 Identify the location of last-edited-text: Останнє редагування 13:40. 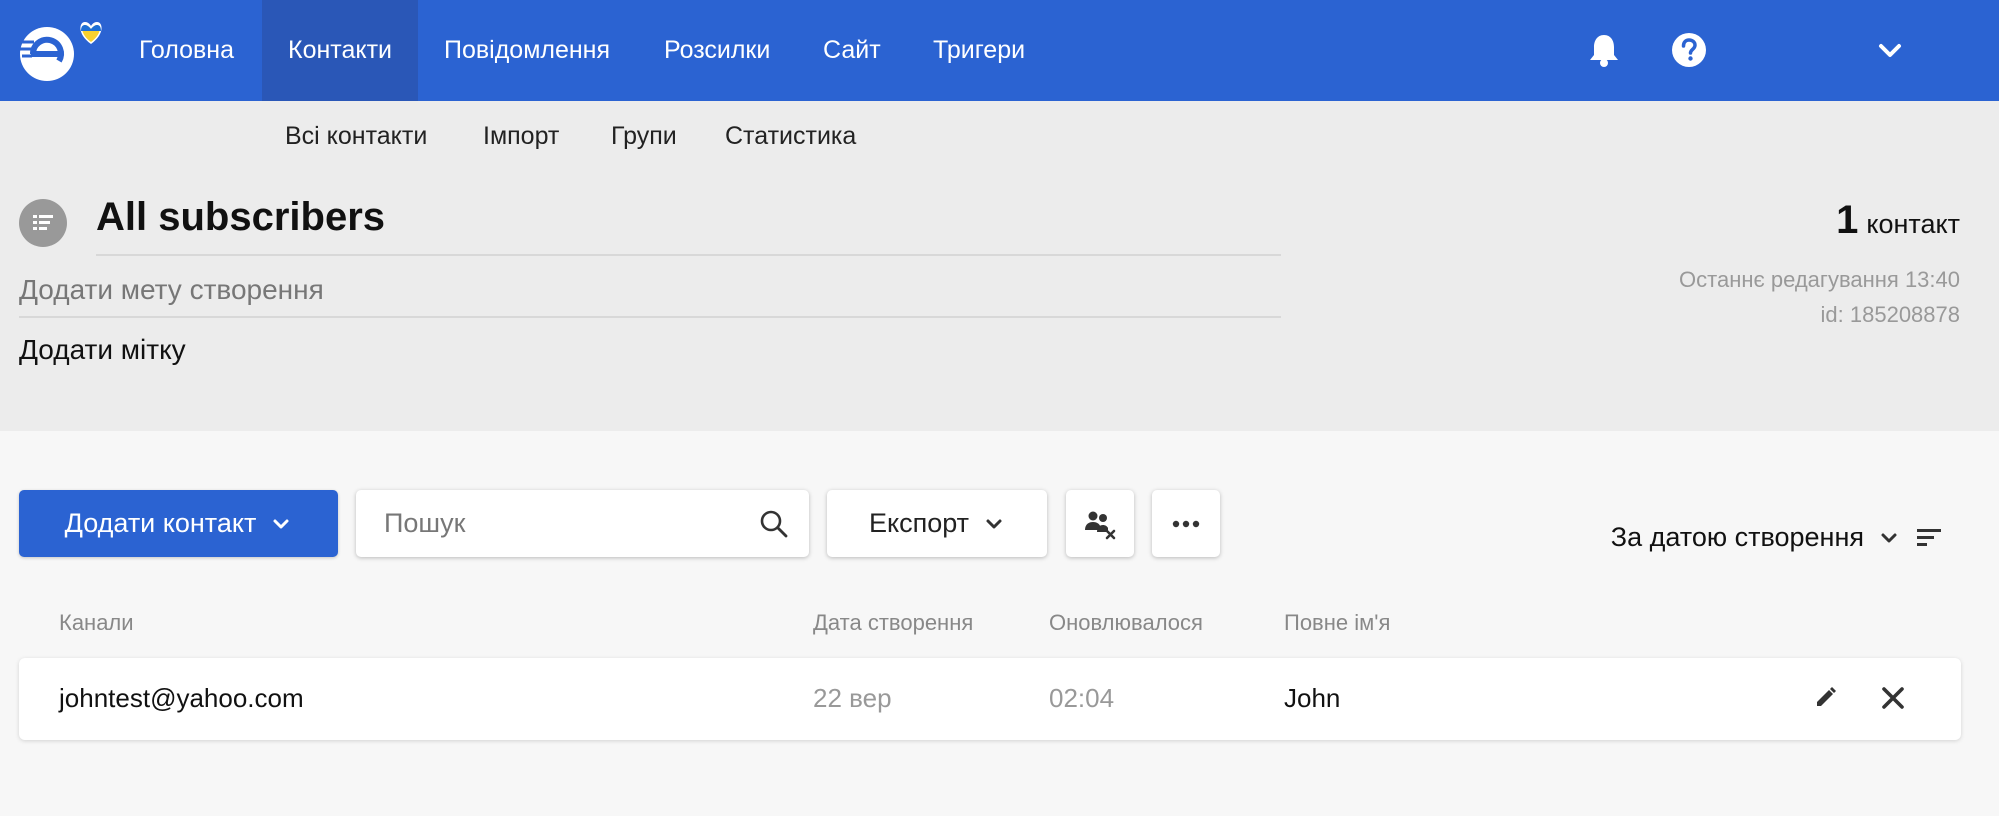
(1819, 279).